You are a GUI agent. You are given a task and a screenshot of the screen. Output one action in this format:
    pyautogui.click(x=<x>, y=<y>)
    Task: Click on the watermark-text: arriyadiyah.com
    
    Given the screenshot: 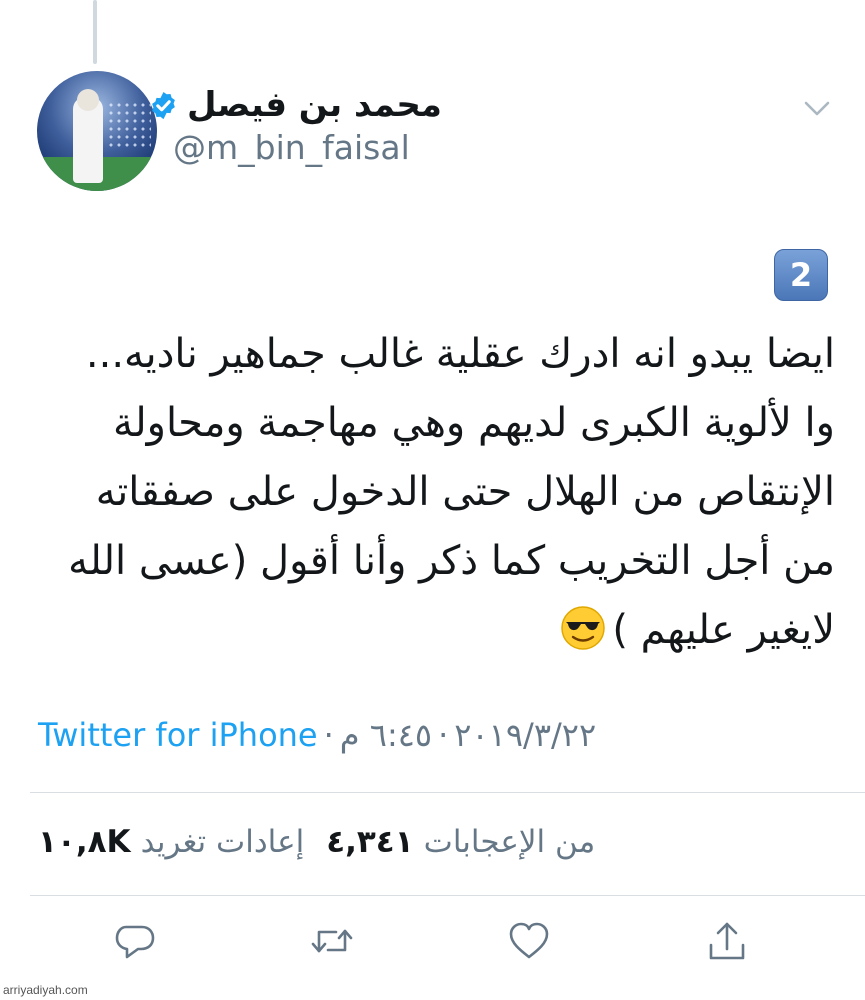 What is the action you would take?
    pyautogui.click(x=45, y=990)
    